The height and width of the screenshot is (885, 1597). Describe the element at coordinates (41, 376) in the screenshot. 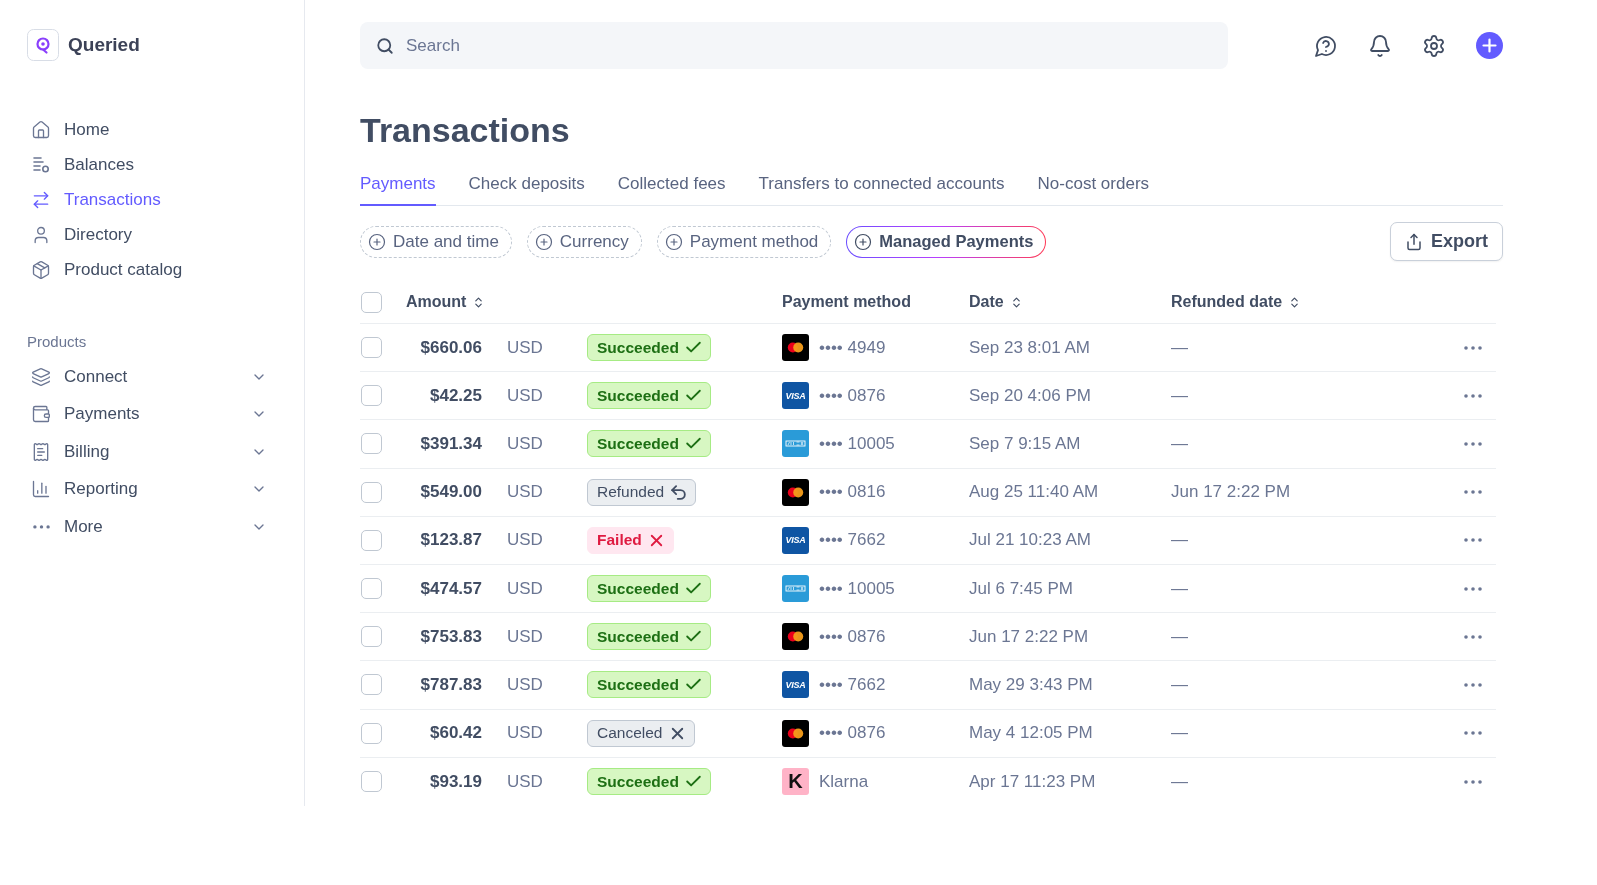

I see `layers-icon` at that location.